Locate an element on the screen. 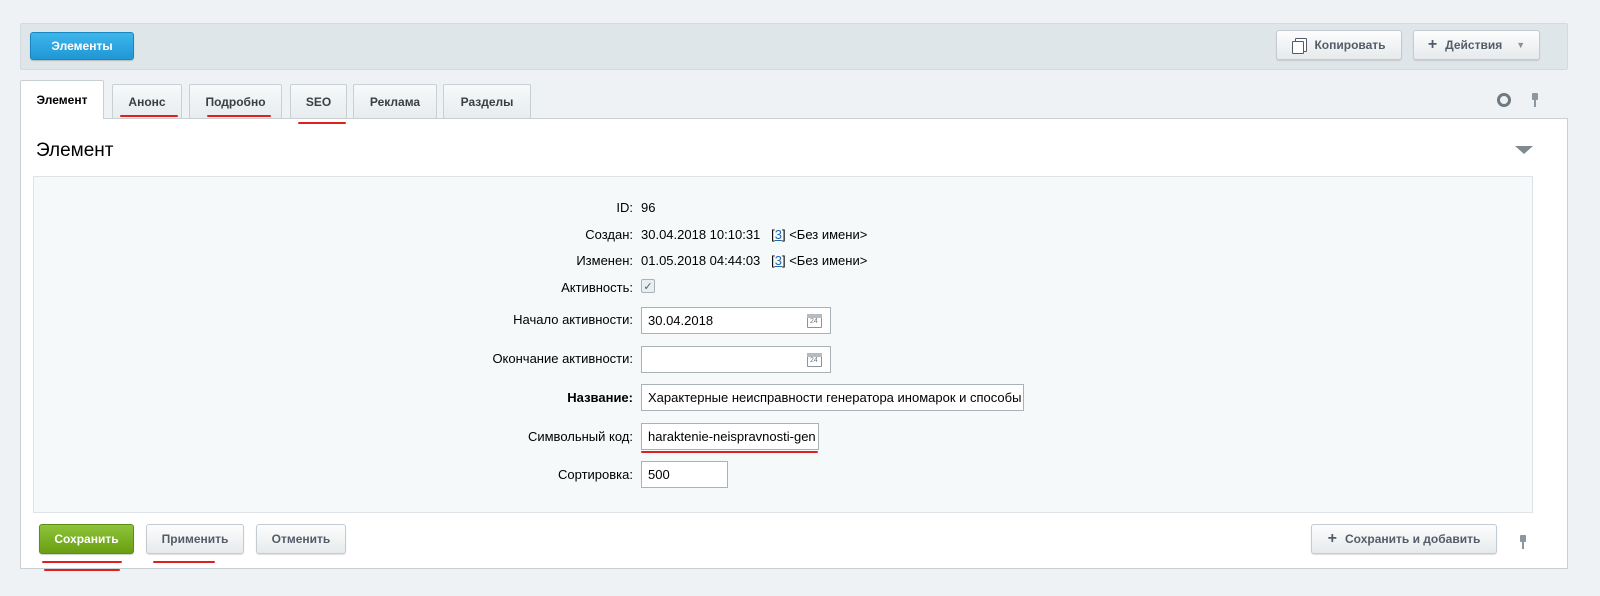 This screenshot has height=596, width=1600. active-to-input is located at coordinates (736, 359).